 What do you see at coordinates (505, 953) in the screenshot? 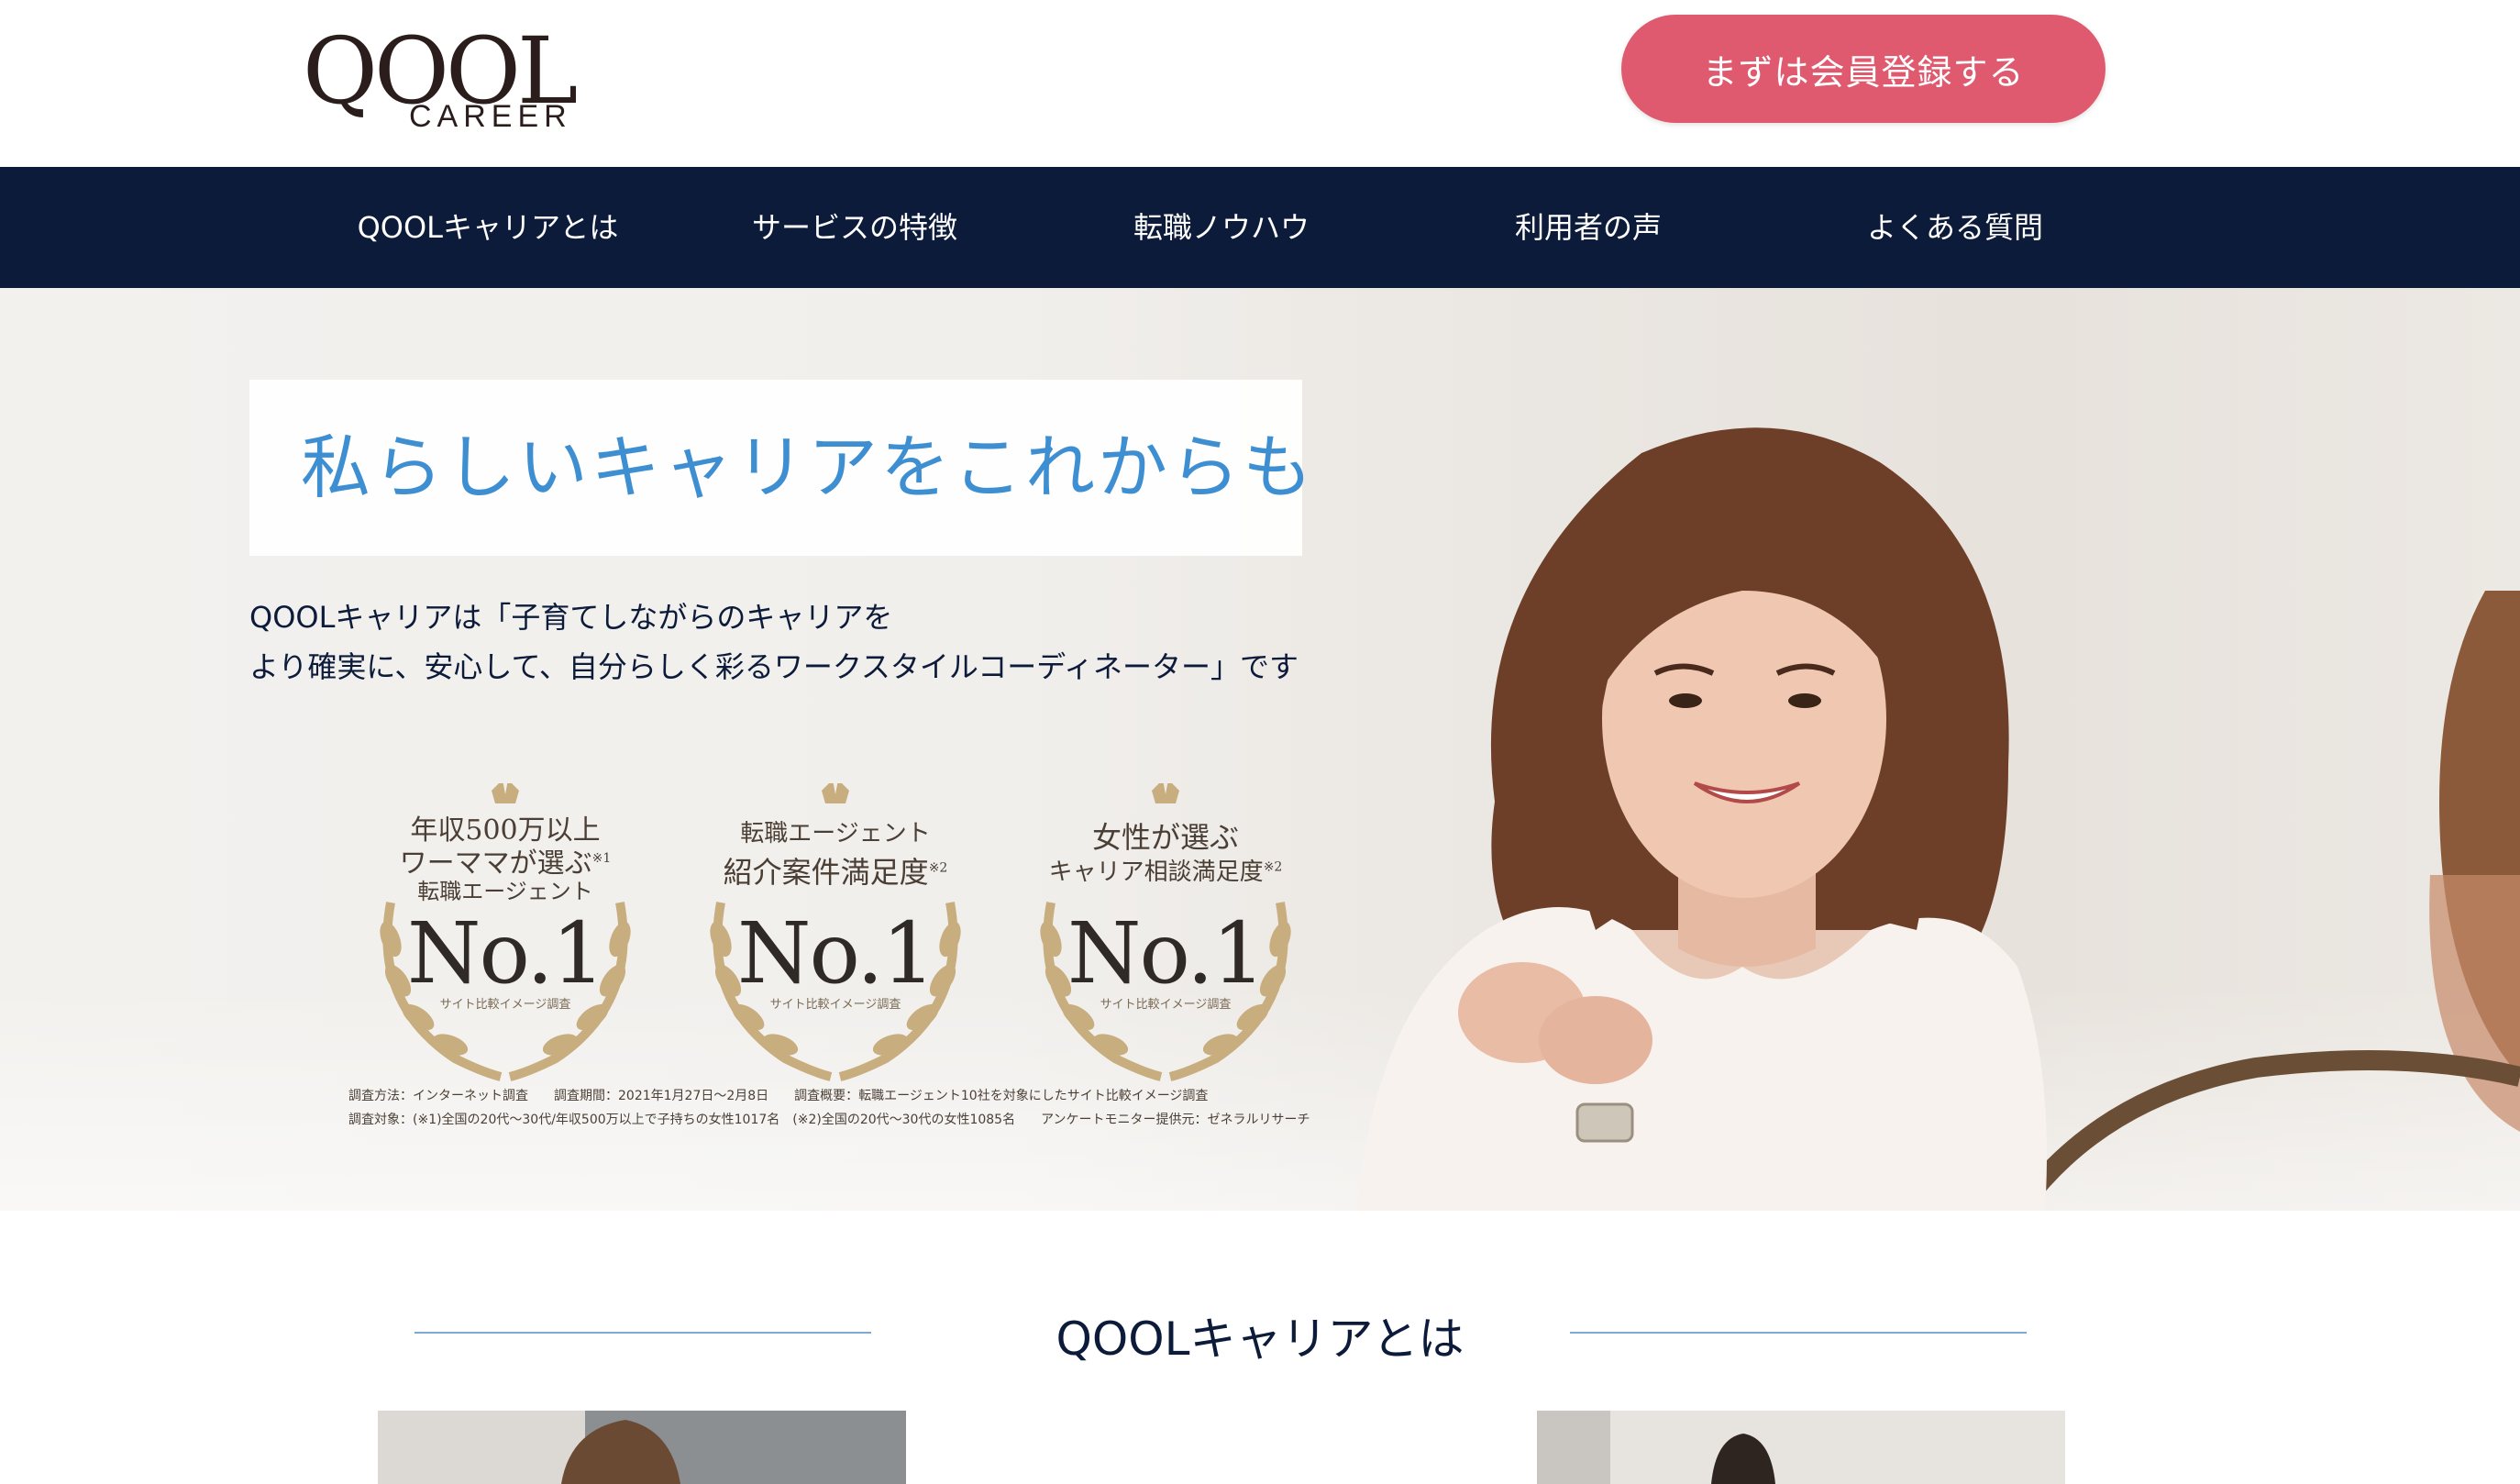
I see `award-1-rank: No.1` at bounding box center [505, 953].